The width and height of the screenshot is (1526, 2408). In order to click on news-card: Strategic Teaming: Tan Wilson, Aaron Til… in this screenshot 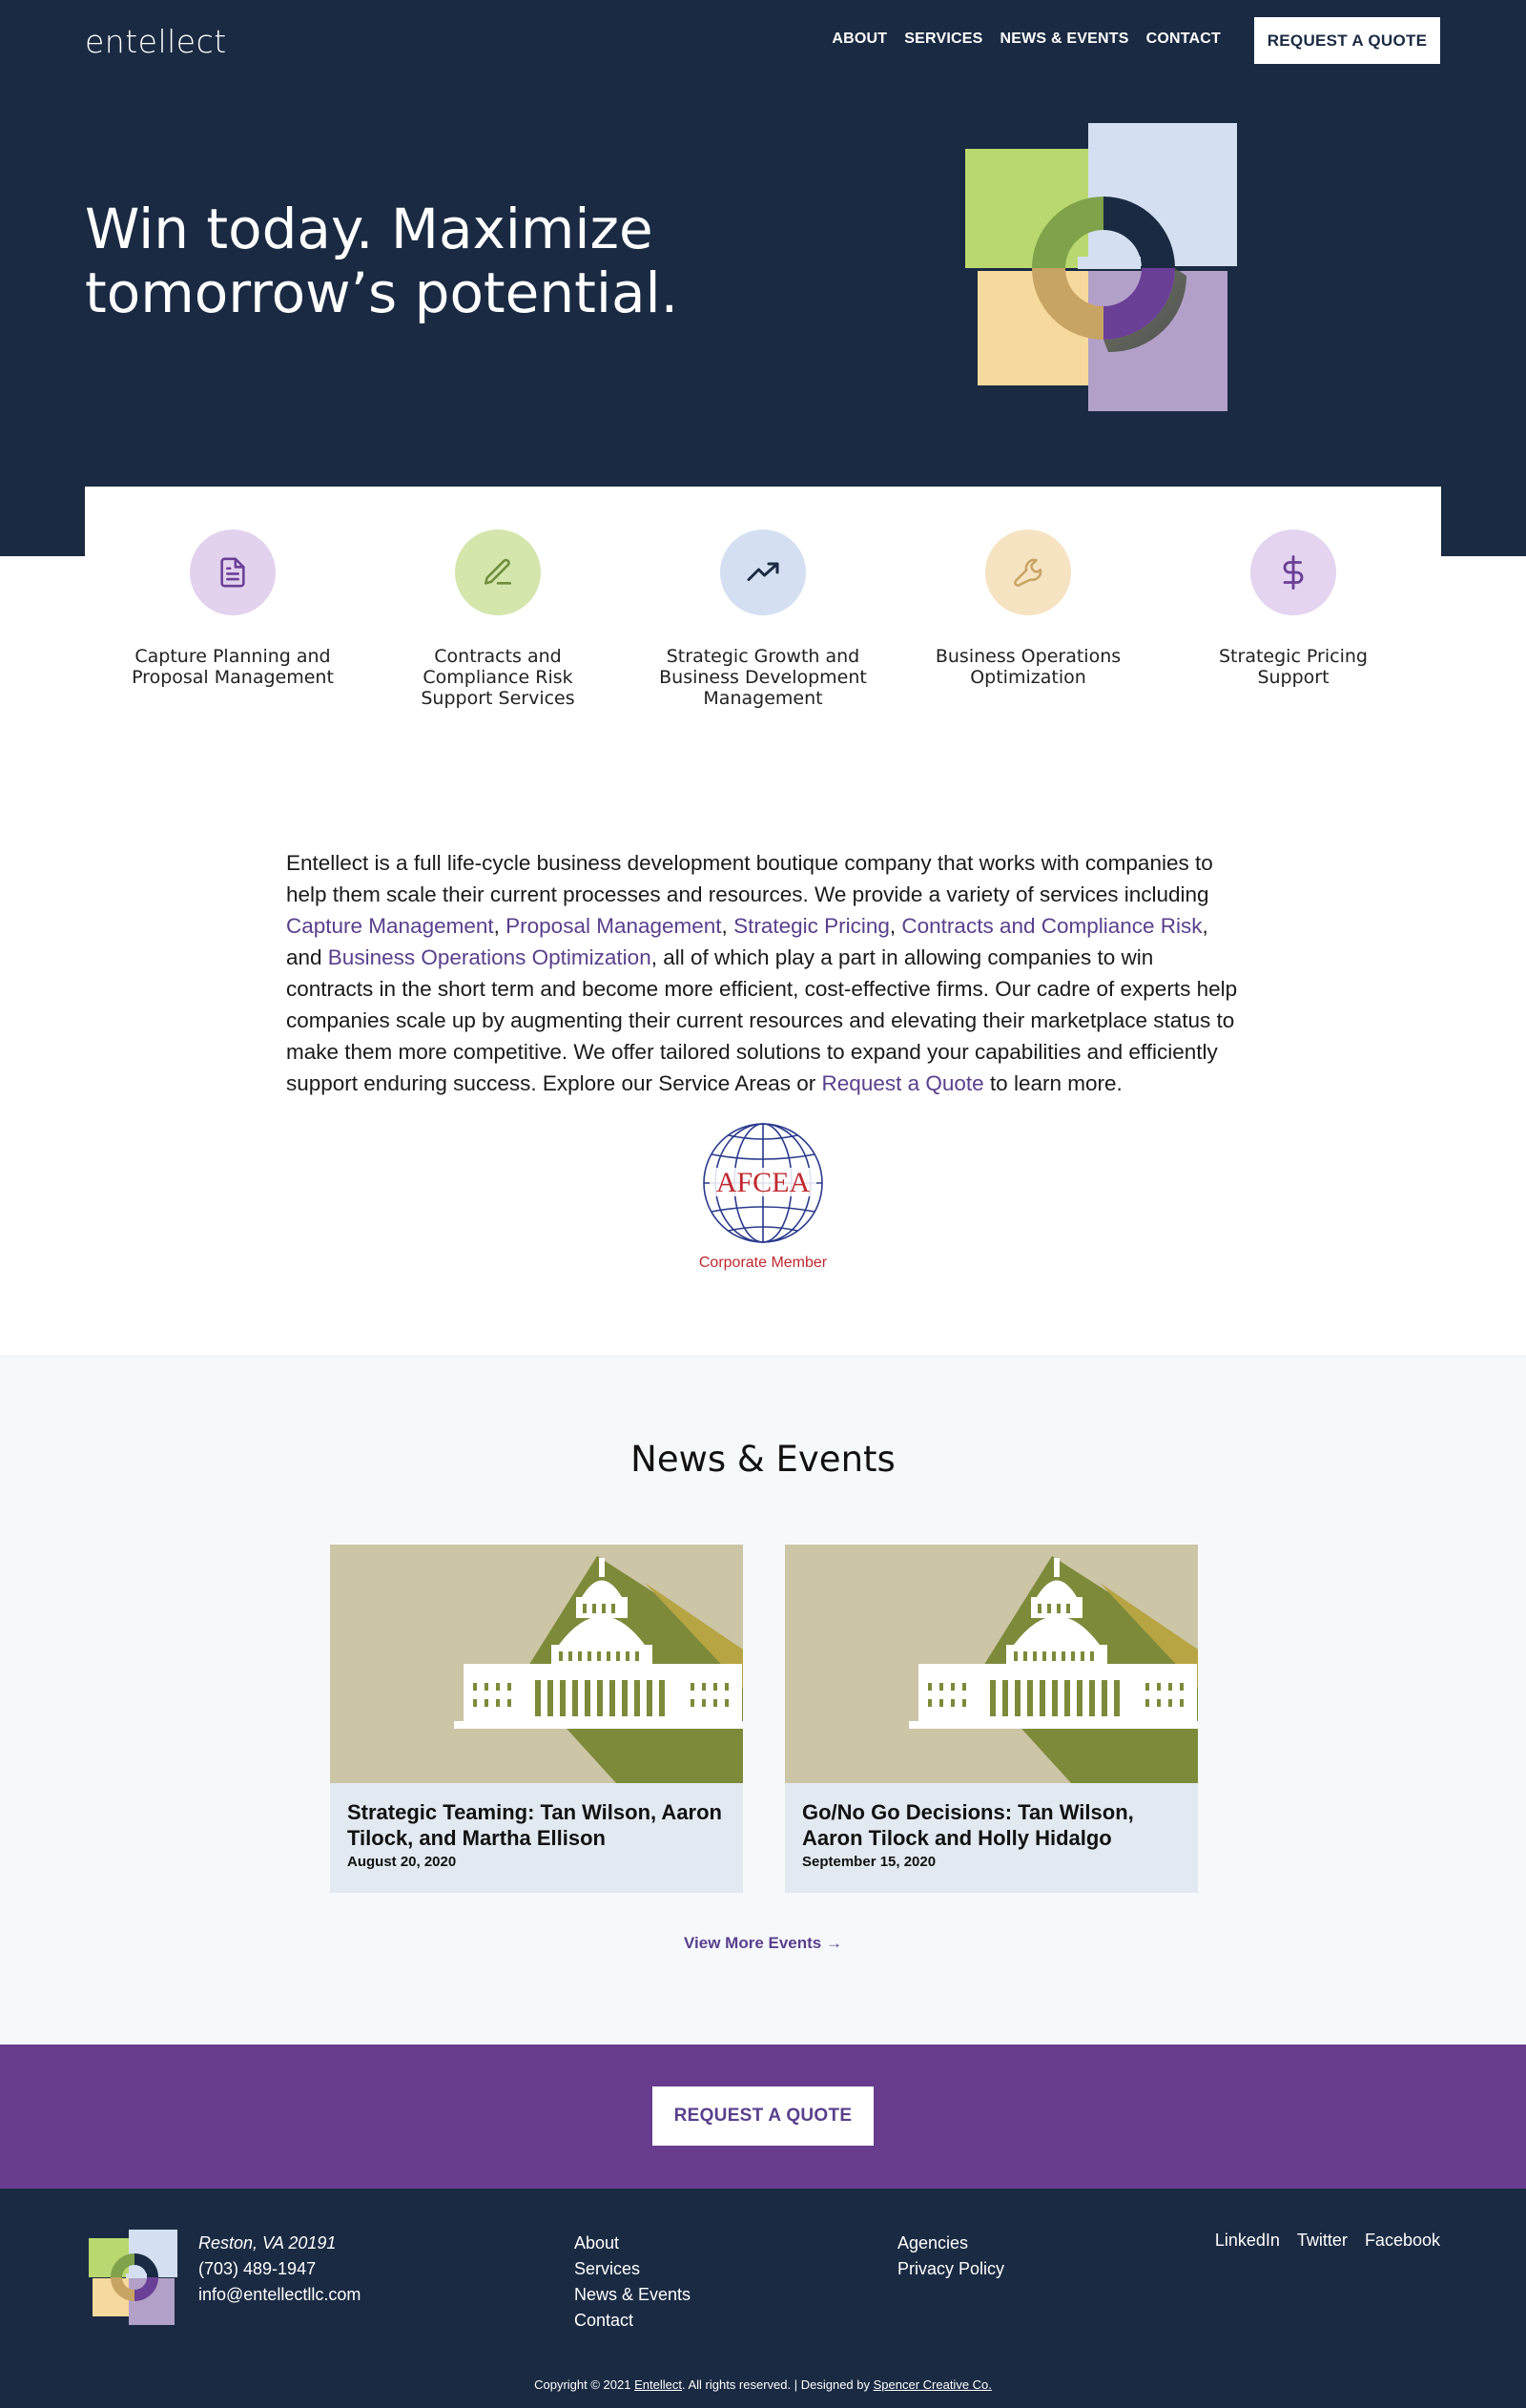, I will do `click(536, 1719)`.